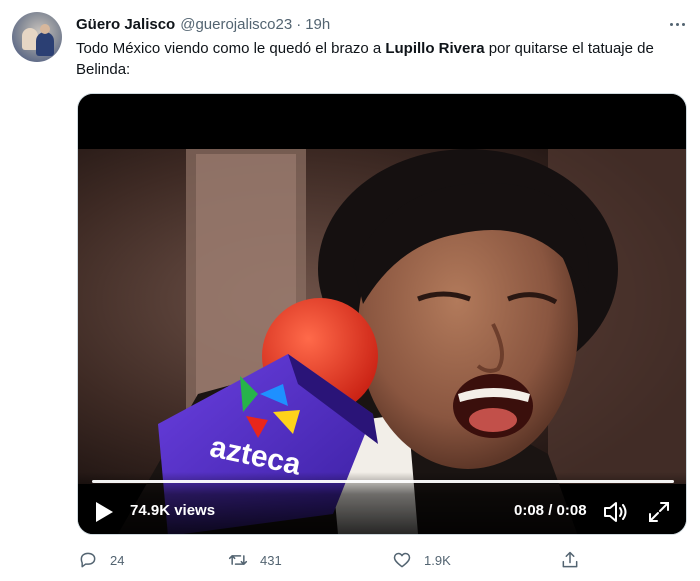  What do you see at coordinates (317, 24) in the screenshot?
I see `tweet-timestamp: 19h` at bounding box center [317, 24].